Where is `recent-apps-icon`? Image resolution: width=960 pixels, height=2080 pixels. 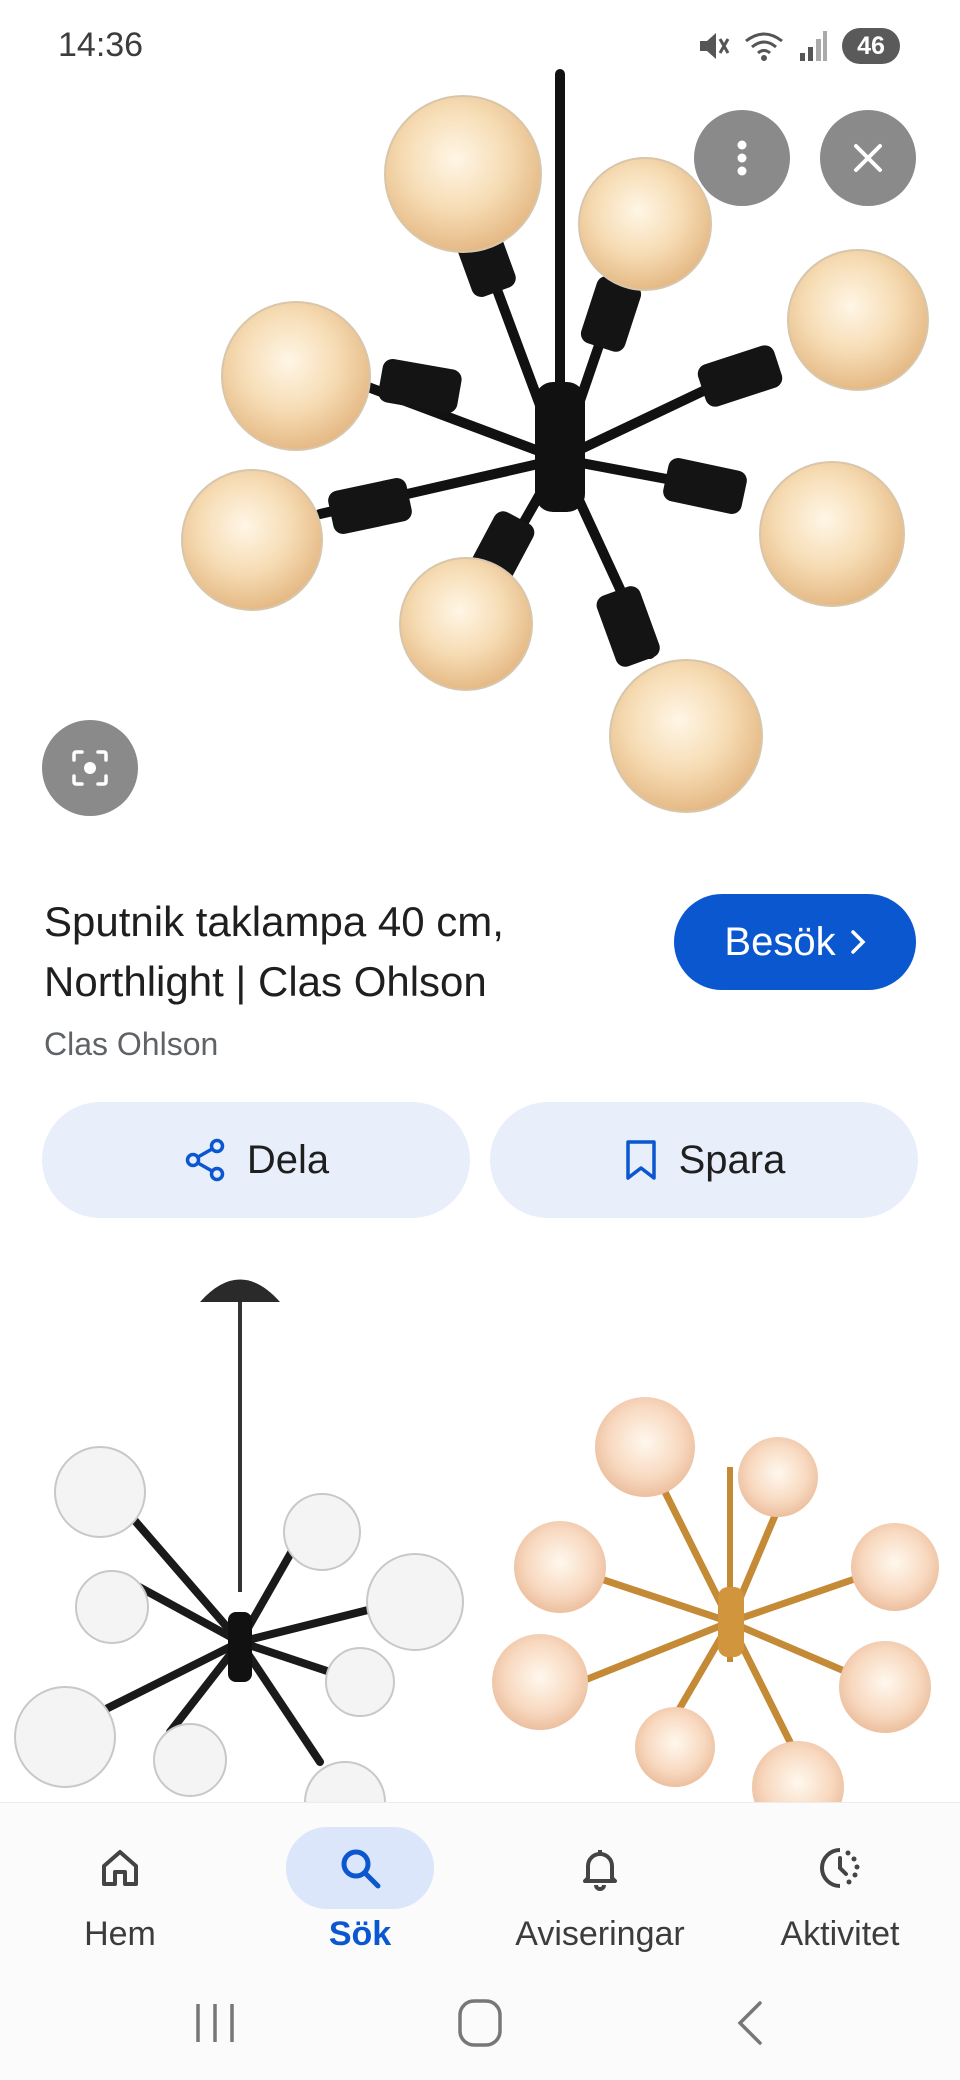 recent-apps-icon is located at coordinates (215, 2023).